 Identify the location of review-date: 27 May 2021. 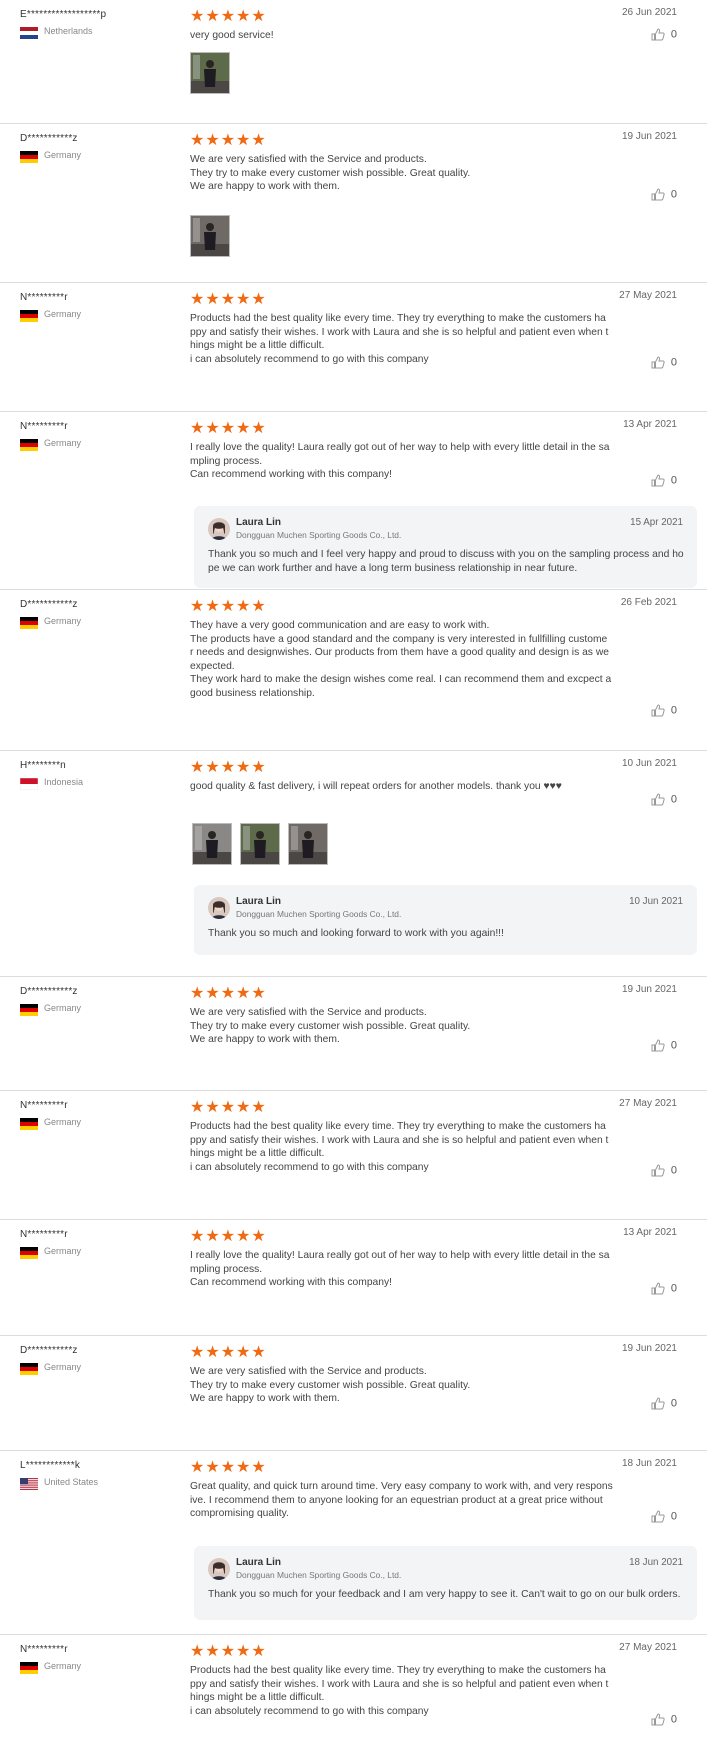
(648, 1647).